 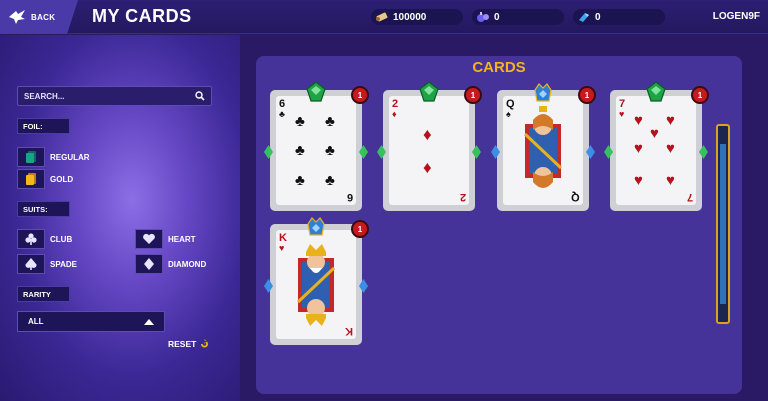 I want to click on panel-title: CARDS, so click(x=499, y=67).